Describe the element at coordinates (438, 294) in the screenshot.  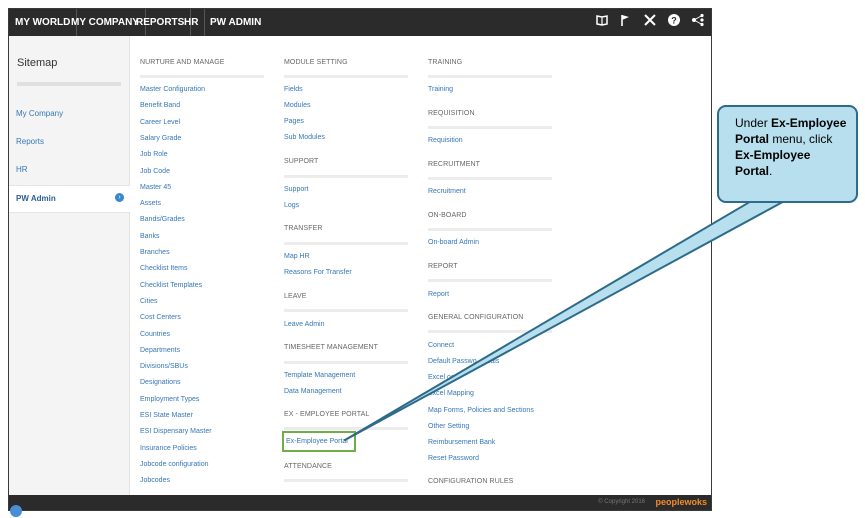
I see `link-report: Report` at that location.